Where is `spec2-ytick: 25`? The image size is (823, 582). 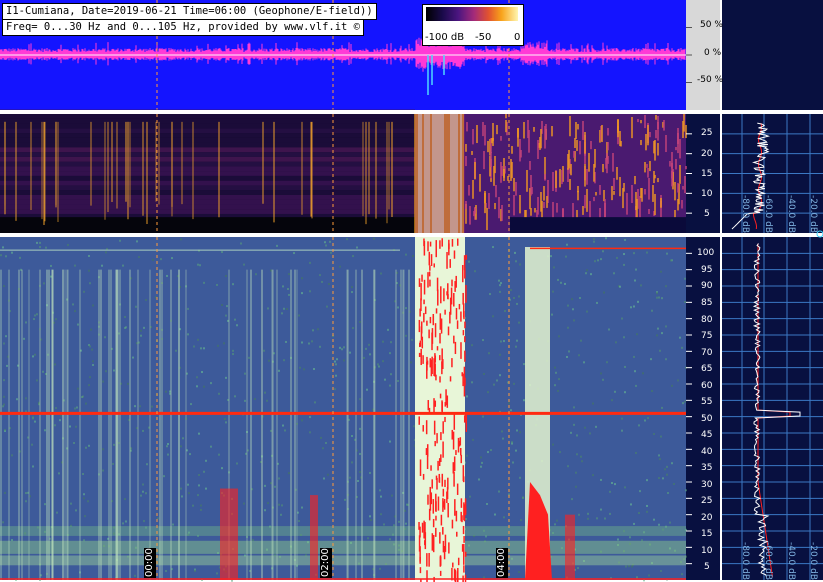
spec2-ytick: 25 is located at coordinates (707, 501).